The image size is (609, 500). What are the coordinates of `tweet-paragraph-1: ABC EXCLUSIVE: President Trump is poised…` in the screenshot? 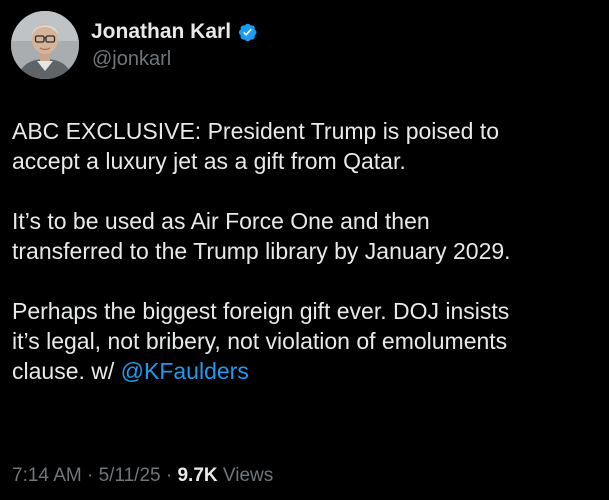 It's located at (256, 146).